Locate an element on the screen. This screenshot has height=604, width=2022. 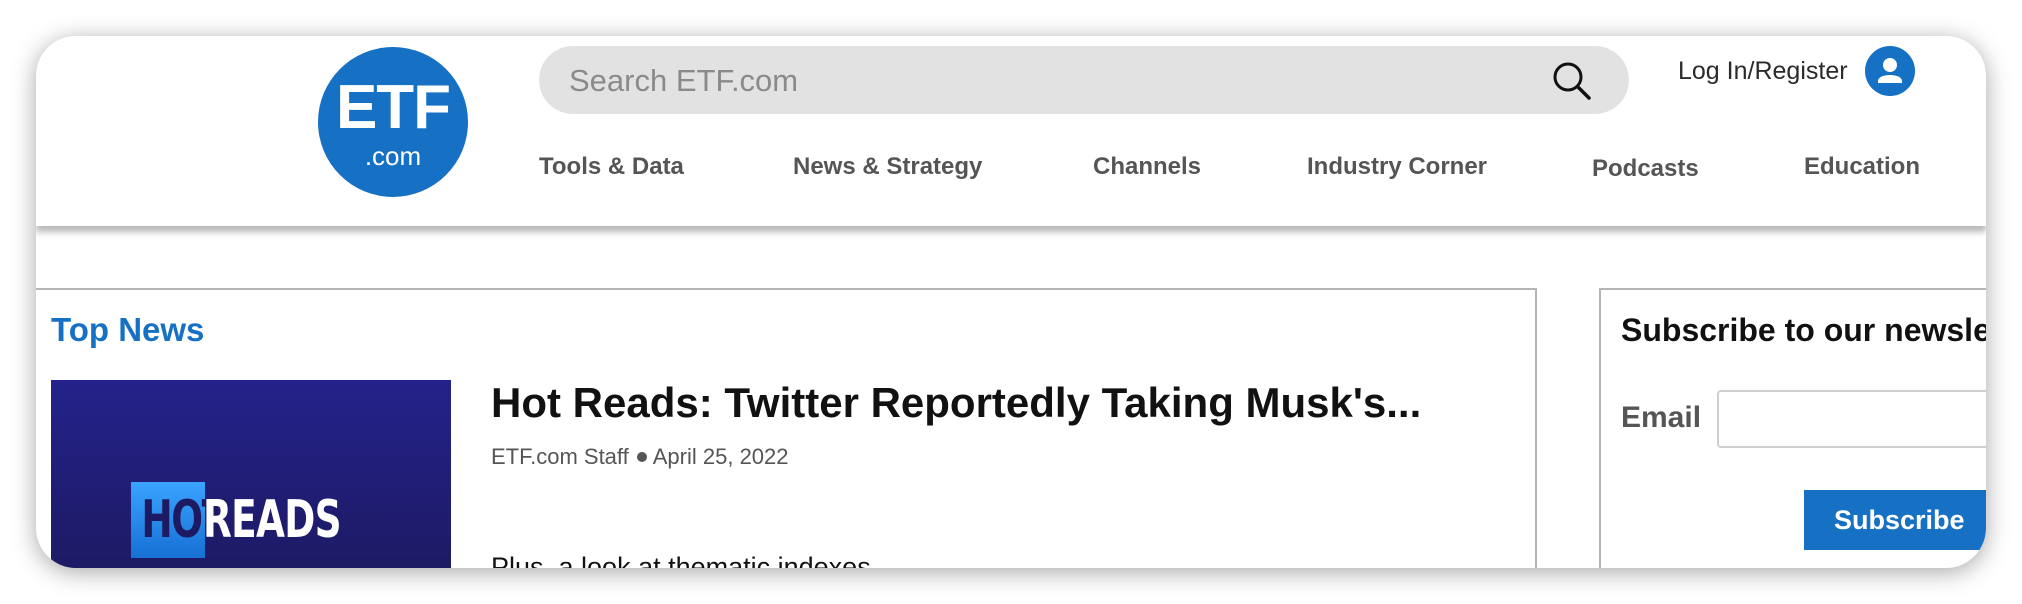
email-field is located at coordinates (1851, 419).